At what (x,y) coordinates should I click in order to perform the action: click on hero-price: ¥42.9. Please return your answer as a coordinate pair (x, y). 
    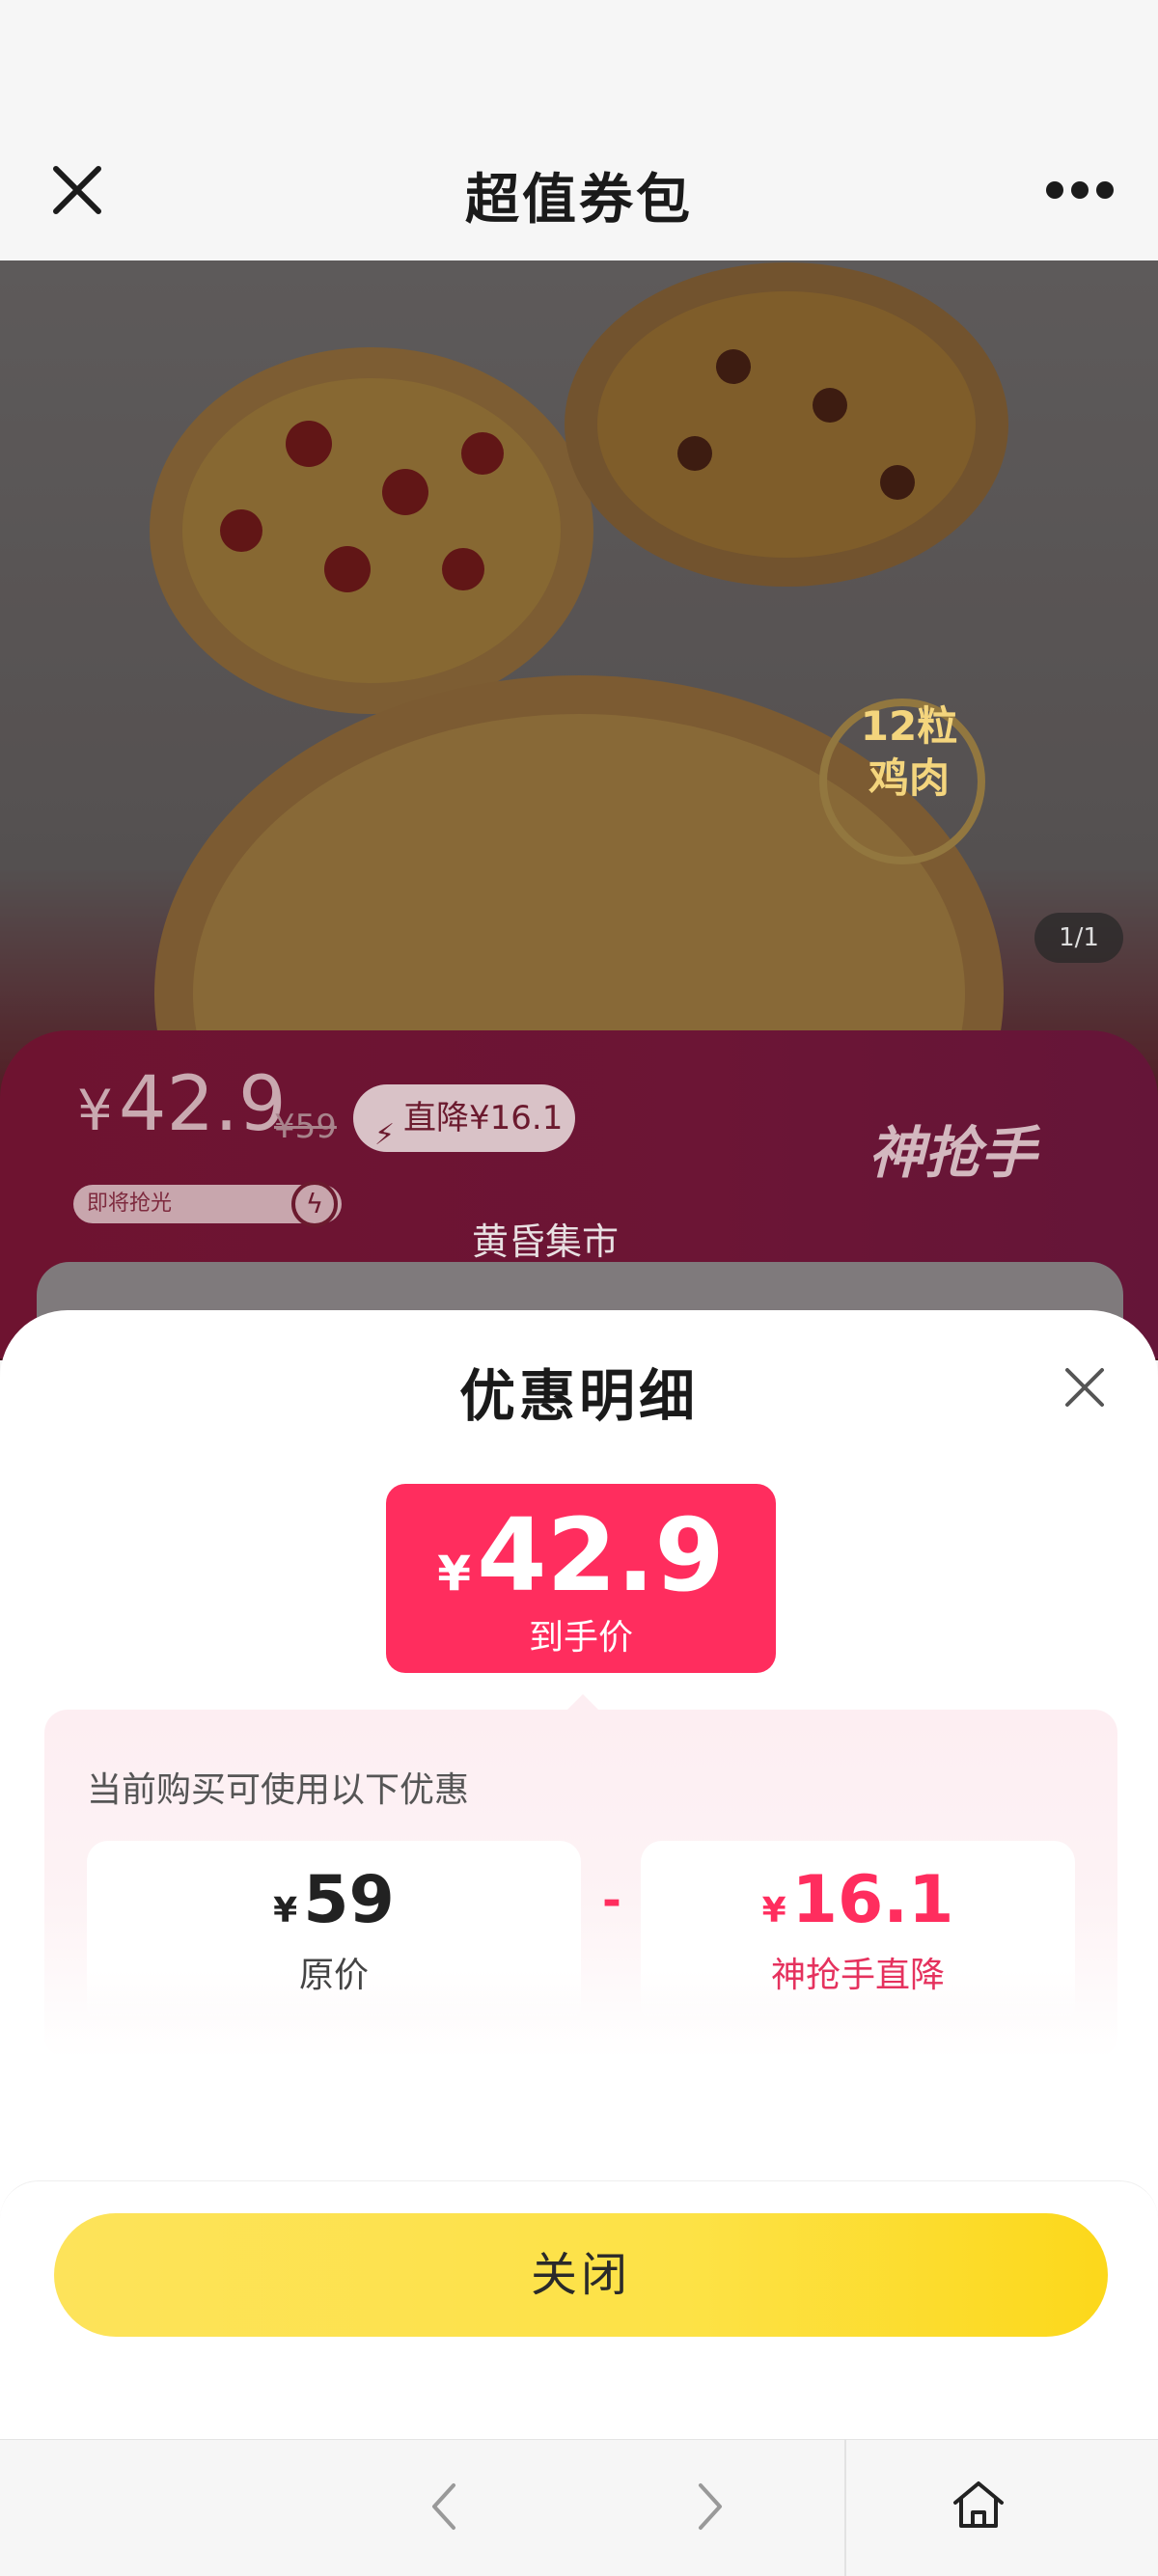
    Looking at the image, I should click on (182, 1104).